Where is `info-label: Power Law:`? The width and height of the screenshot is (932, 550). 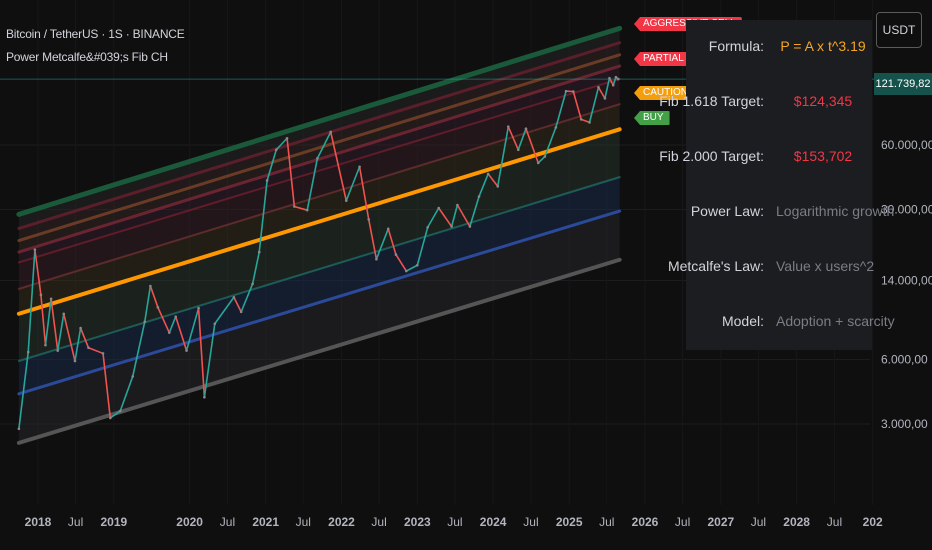 info-label: Power Law: is located at coordinates (727, 211).